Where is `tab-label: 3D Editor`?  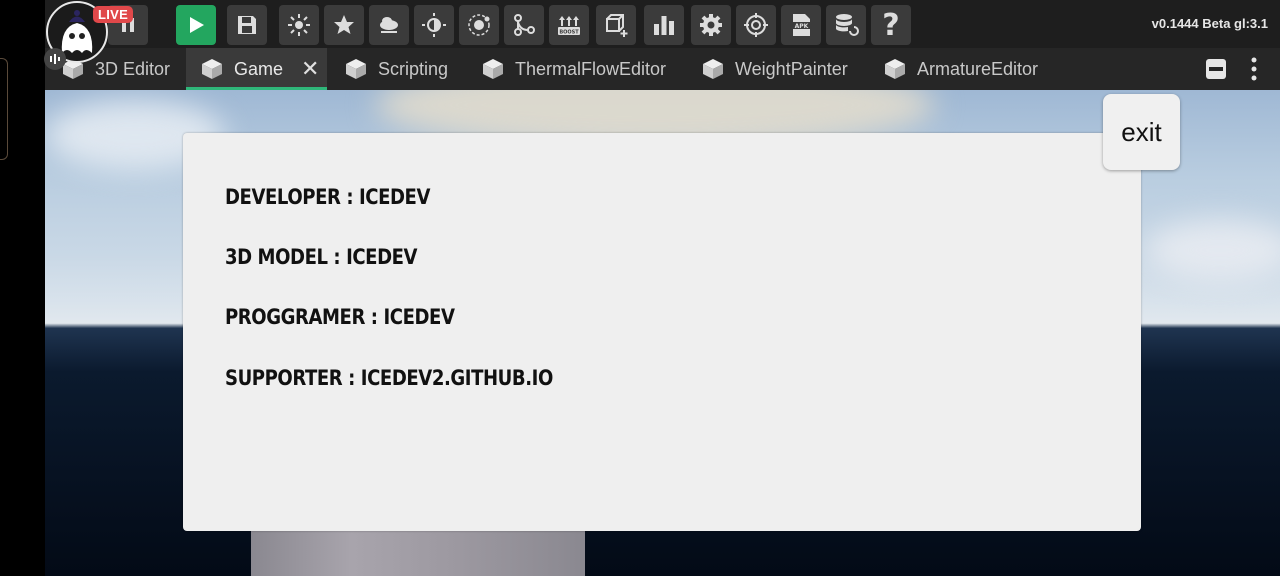 tab-label: 3D Editor is located at coordinates (133, 68).